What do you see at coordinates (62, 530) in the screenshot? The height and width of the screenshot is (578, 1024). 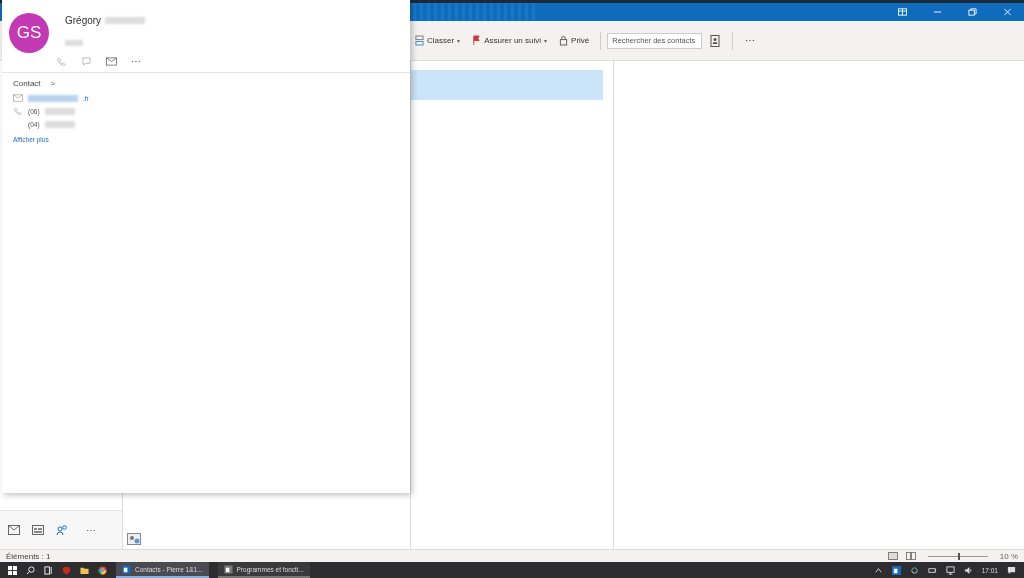 I see `people-icon` at bounding box center [62, 530].